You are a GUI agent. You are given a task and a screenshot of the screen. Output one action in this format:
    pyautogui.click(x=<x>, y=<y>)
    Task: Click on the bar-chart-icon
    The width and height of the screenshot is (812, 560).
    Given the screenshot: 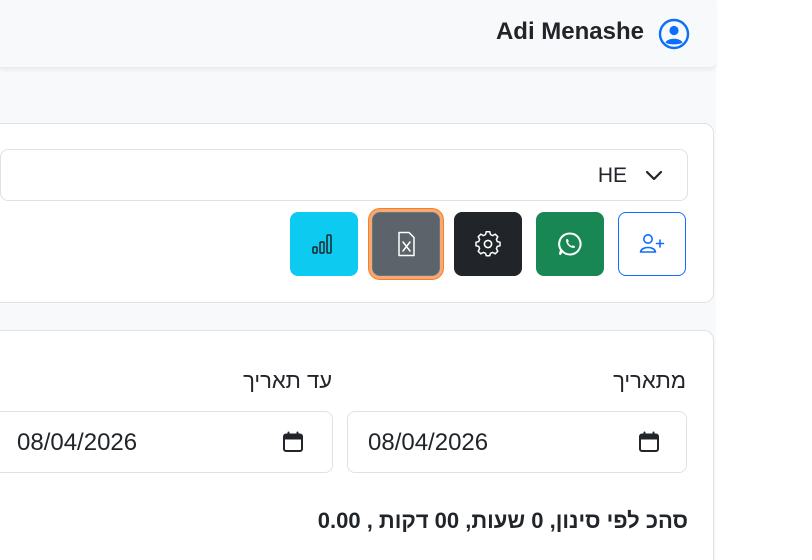 What is the action you would take?
    pyautogui.click(x=322, y=244)
    